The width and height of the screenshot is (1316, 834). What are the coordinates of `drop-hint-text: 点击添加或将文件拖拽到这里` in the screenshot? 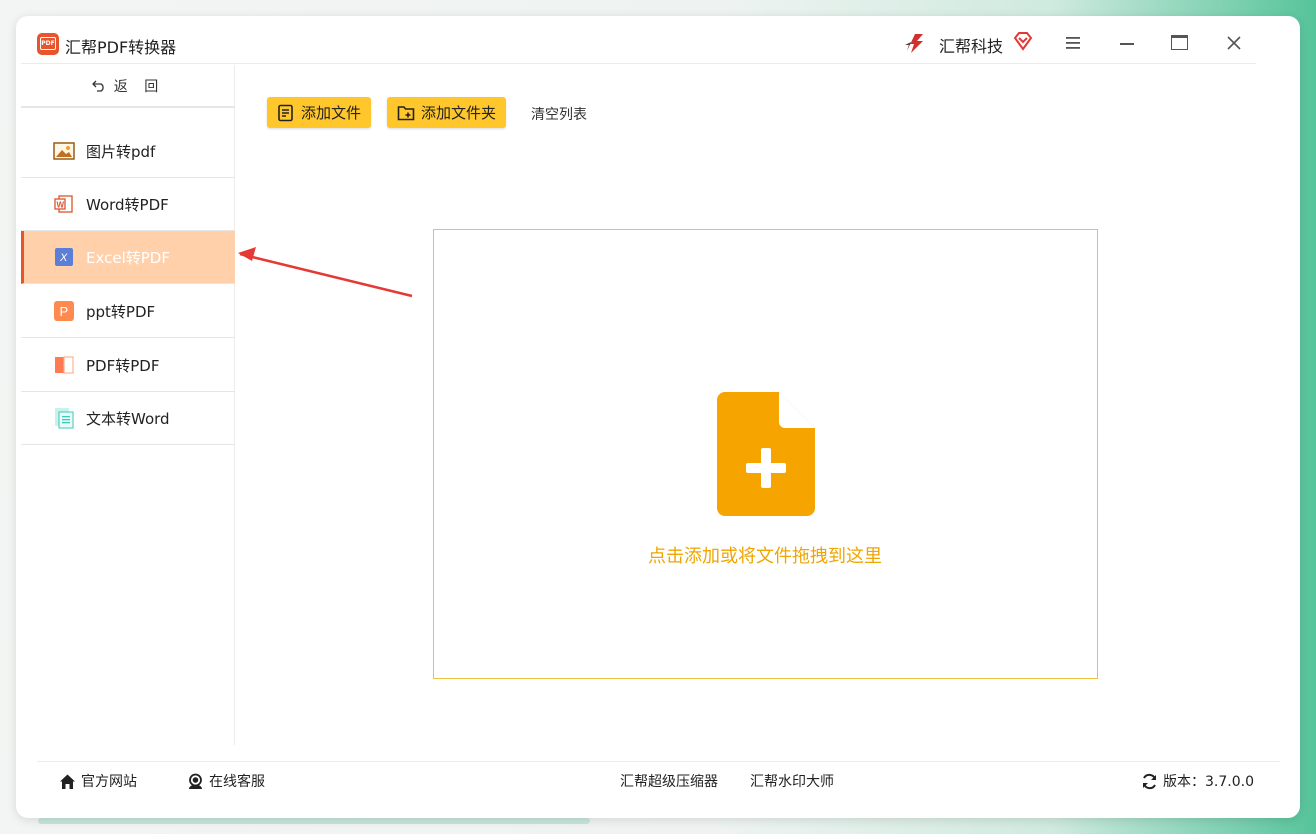 It's located at (765, 556).